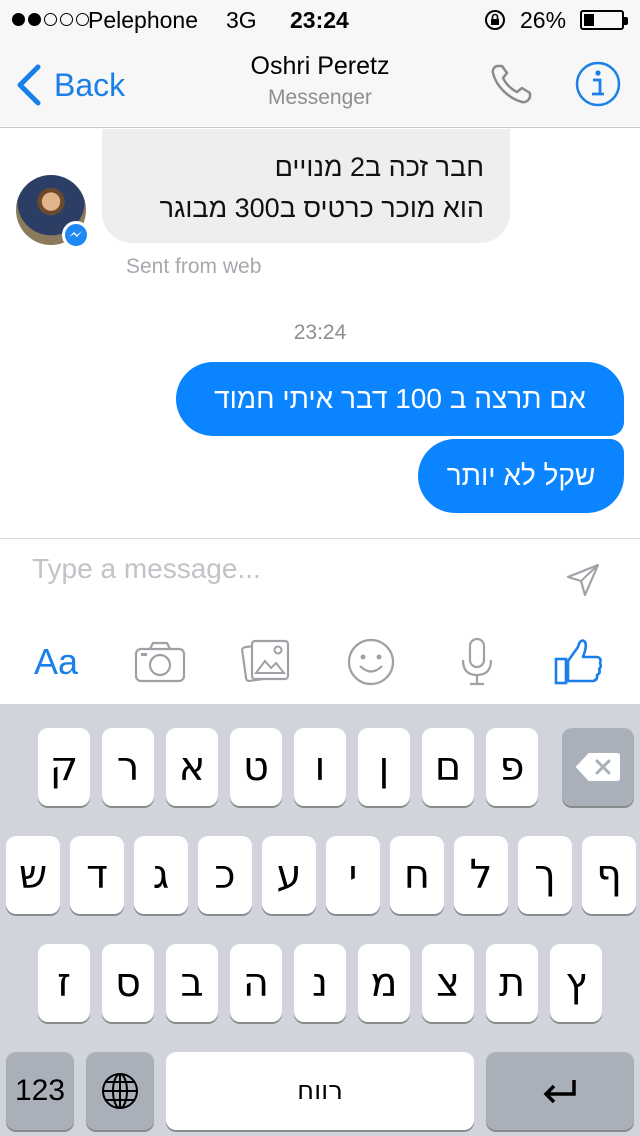  I want to click on key: ק, so click(64, 767).